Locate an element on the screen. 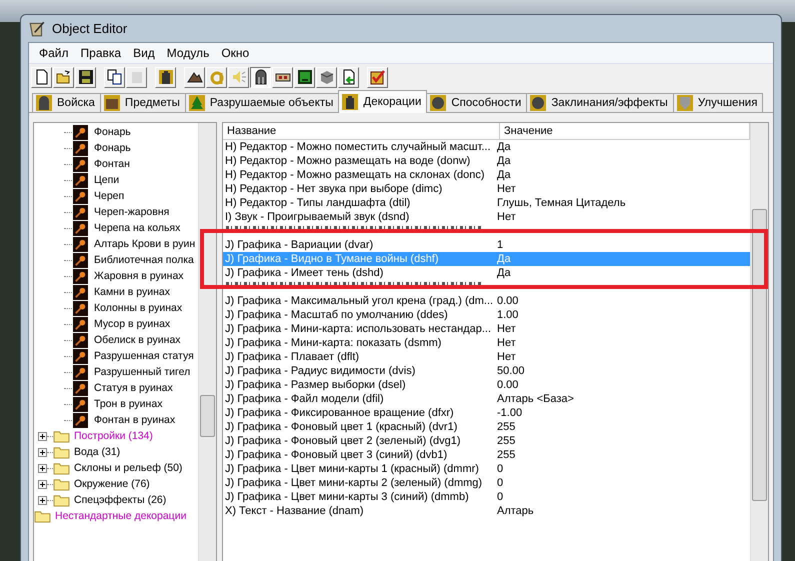 This screenshot has height=561, width=795. menu-item: Окно is located at coordinates (235, 53).